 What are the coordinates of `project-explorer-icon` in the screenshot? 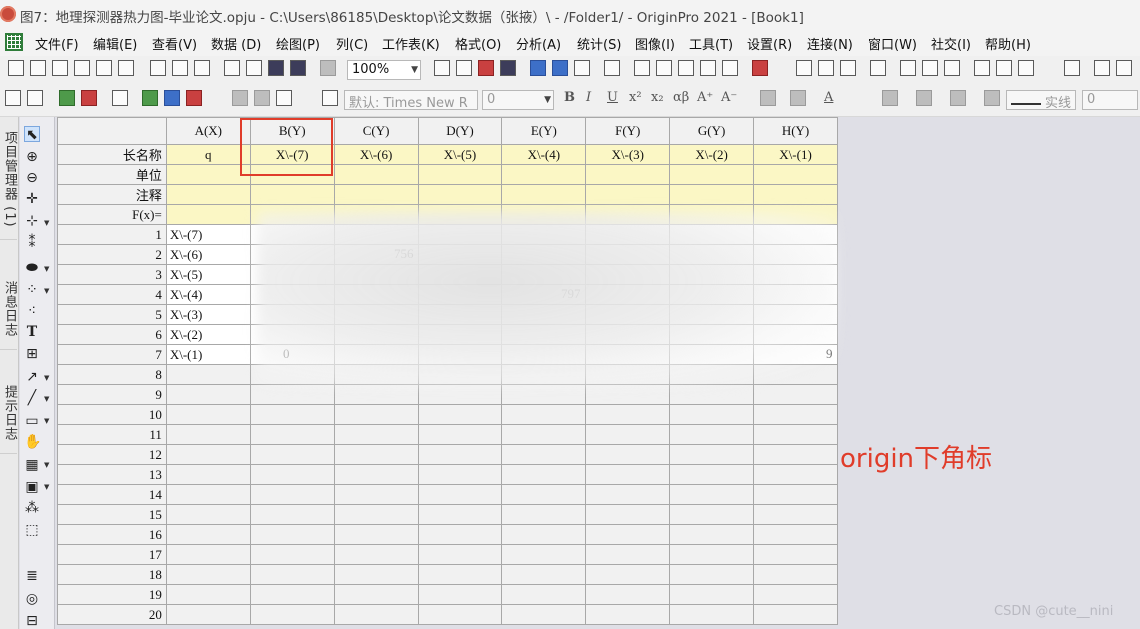 It's located at (612, 68).